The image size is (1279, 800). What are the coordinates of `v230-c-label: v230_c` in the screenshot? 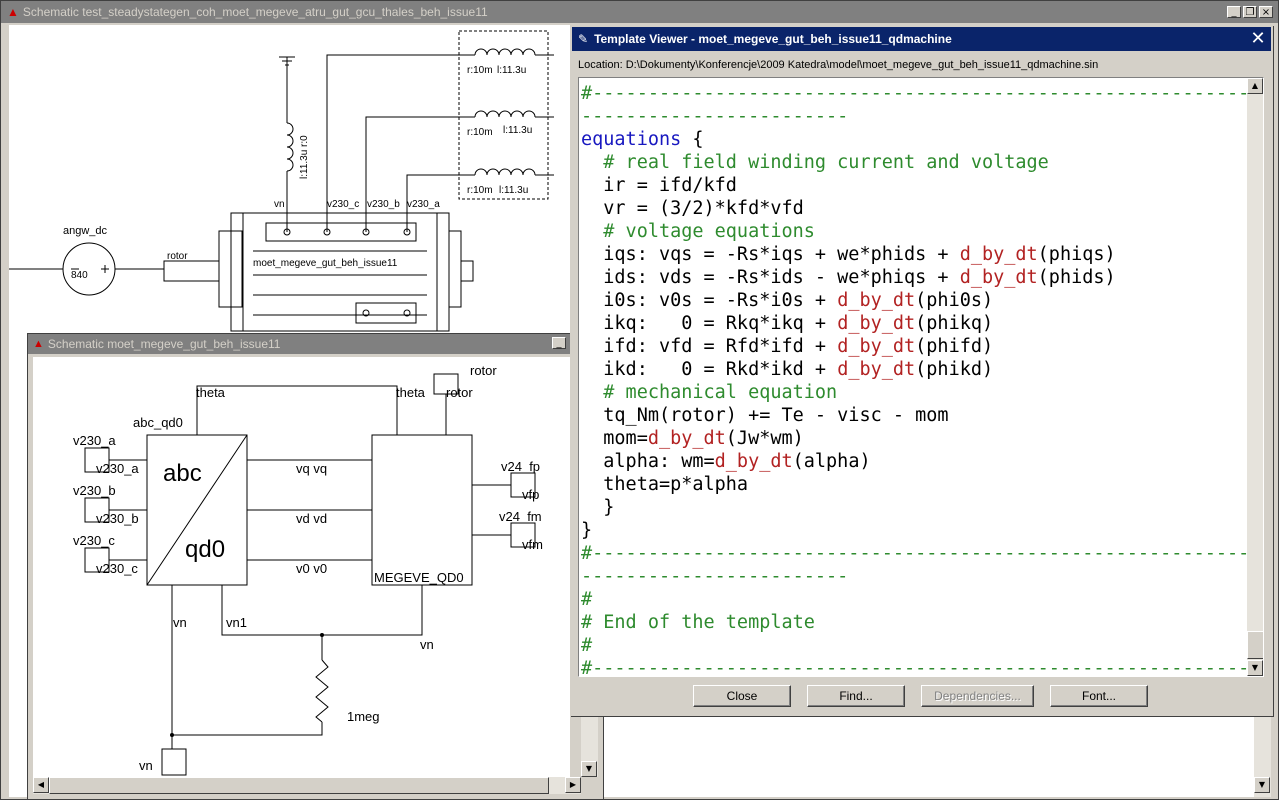 It's located at (94, 540).